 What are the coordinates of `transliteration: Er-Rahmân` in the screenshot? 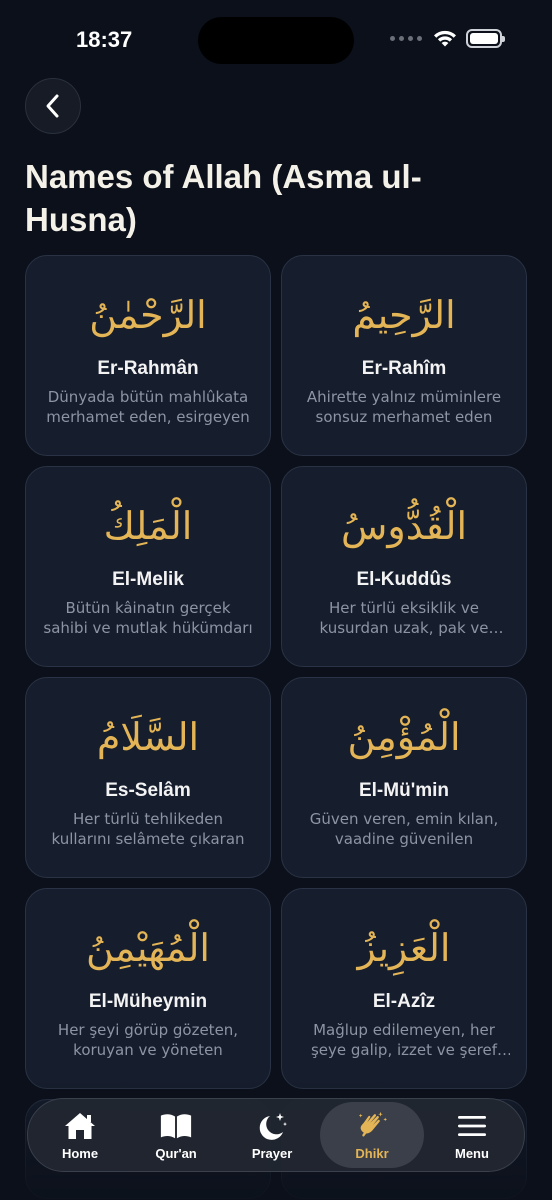 It's located at (148, 368).